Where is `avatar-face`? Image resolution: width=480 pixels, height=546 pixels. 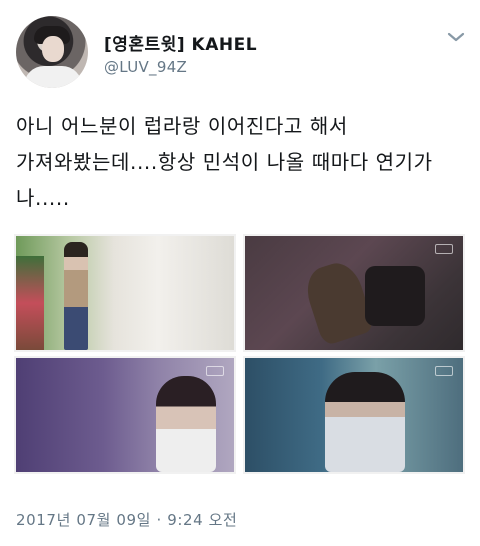
avatar-face is located at coordinates (53, 49).